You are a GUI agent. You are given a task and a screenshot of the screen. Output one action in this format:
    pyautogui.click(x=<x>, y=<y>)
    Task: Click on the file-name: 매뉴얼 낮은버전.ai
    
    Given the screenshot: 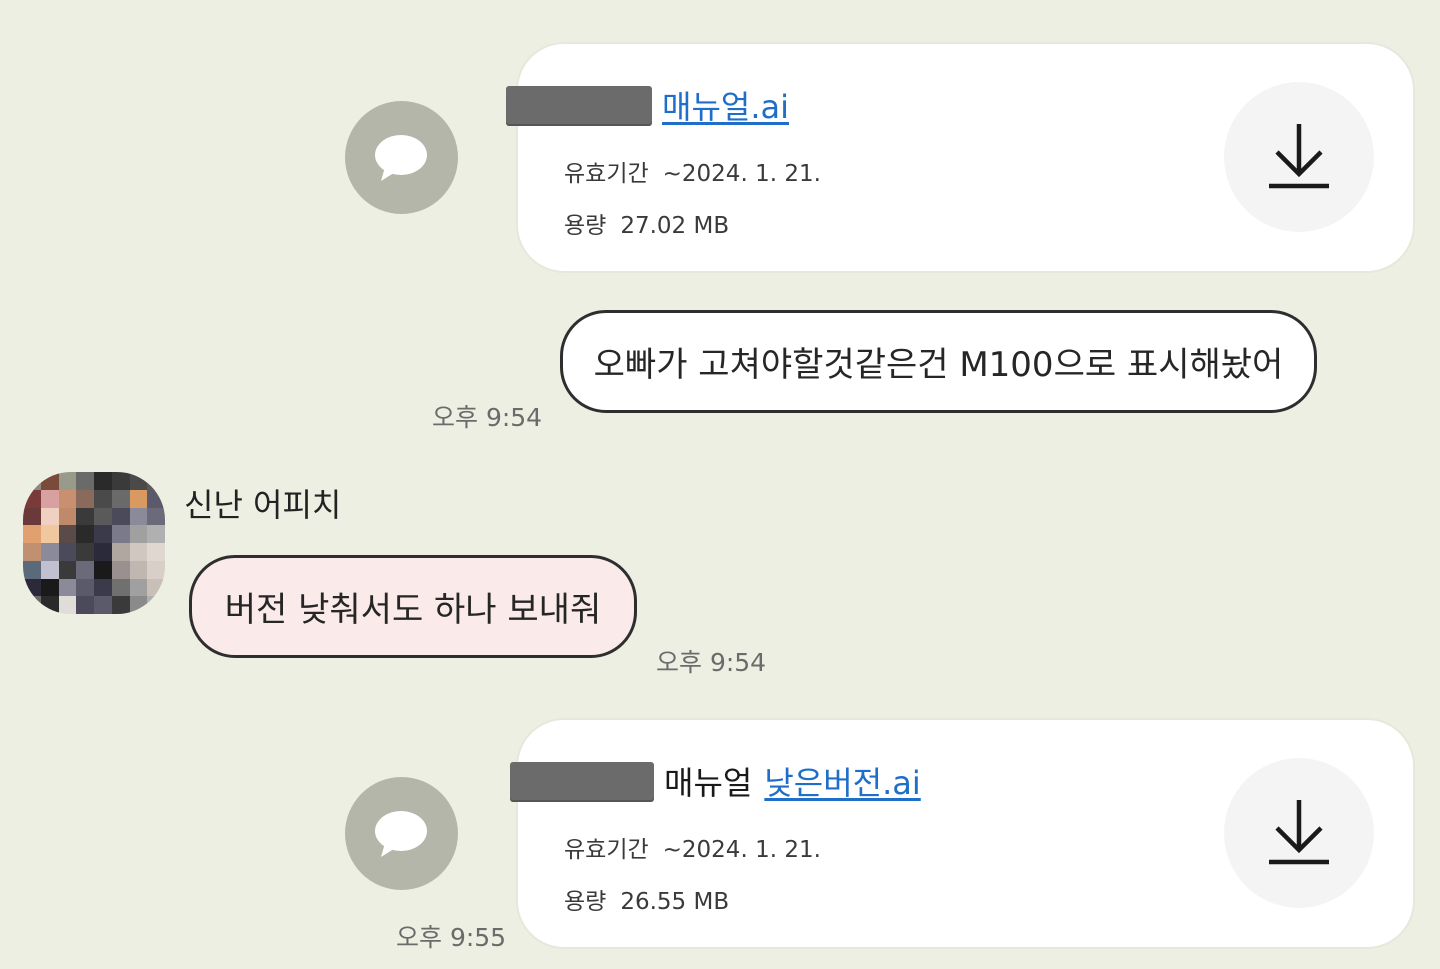 What is the action you would take?
    pyautogui.click(x=715, y=781)
    